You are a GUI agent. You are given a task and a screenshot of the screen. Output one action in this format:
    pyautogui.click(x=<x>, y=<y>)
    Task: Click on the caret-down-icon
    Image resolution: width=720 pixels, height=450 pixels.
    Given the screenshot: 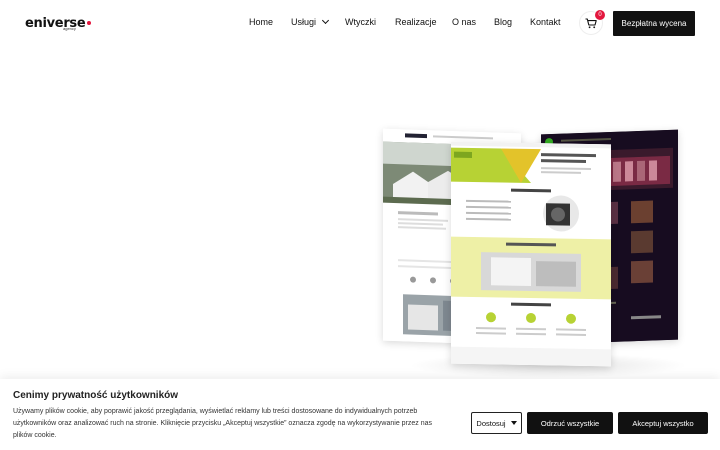 What is the action you would take?
    pyautogui.click(x=513, y=423)
    